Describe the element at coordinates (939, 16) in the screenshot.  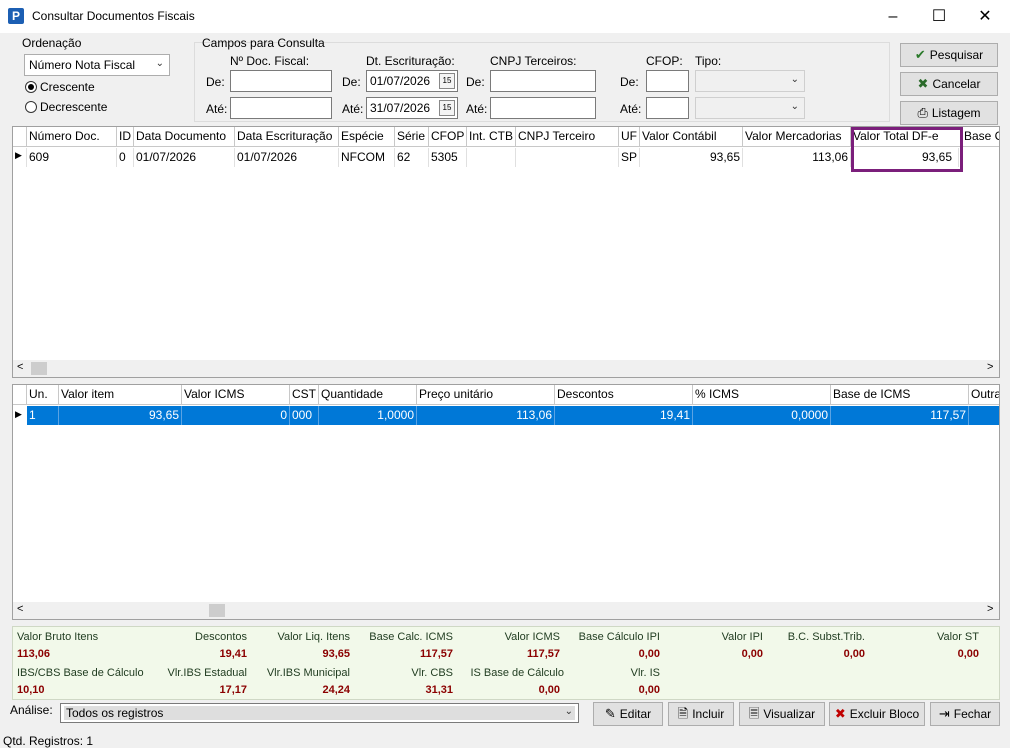
I see `maximize-button: ☐` at that location.